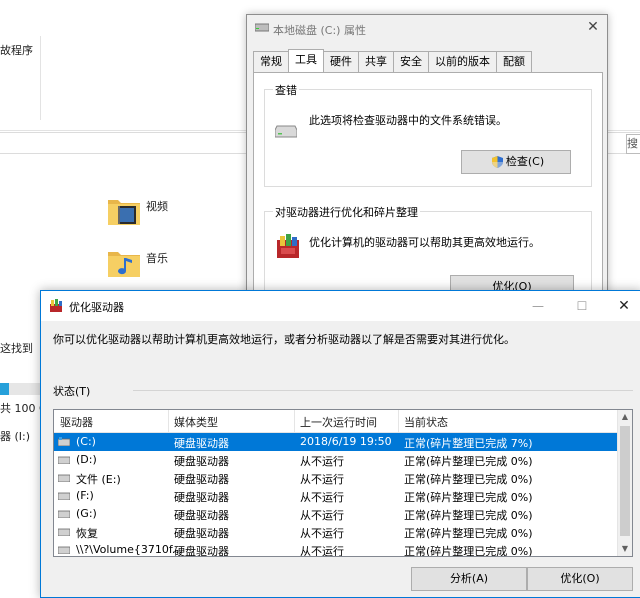 The image size is (640, 598). Describe the element at coordinates (497, 162) in the screenshot. I see `uac-shield-icon` at that location.